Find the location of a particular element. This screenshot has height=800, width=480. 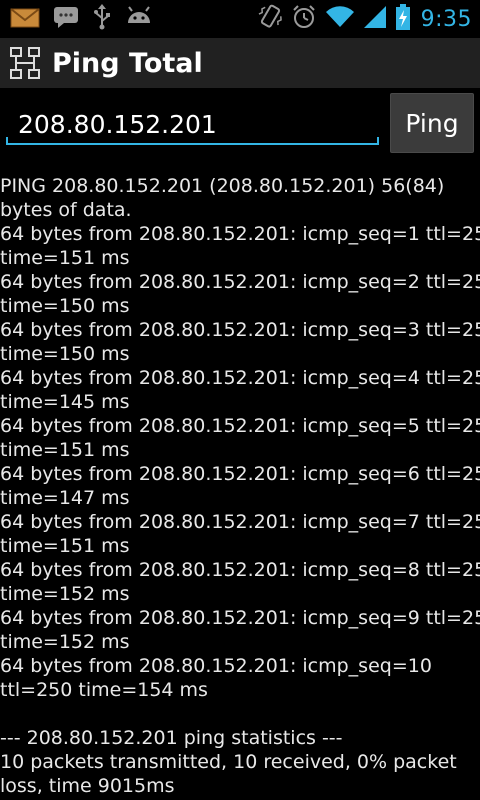

message-icon is located at coordinates (66, 19).